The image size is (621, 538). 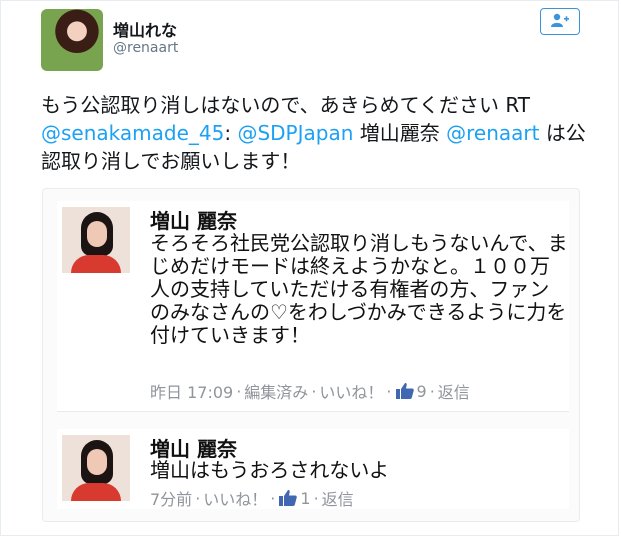 I want to click on comment-time: 昨日 17:09, so click(x=191, y=391).